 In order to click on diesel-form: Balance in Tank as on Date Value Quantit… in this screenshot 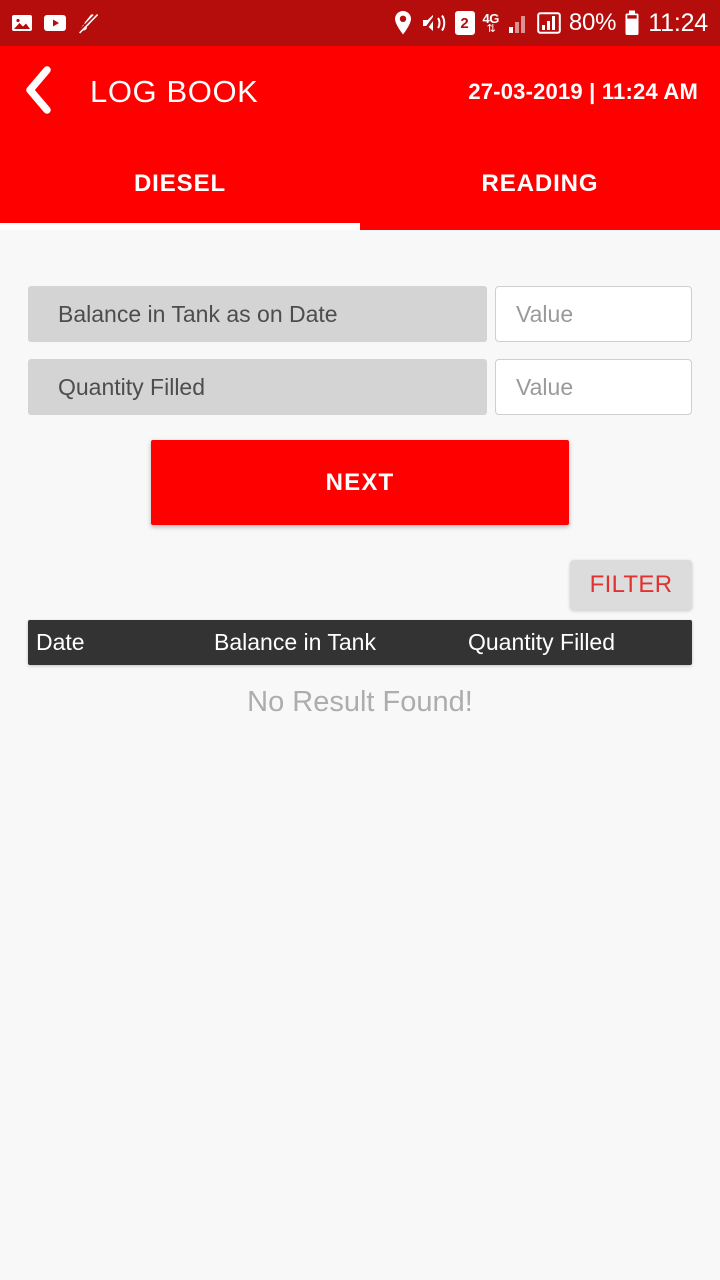, I will do `click(360, 326)`.